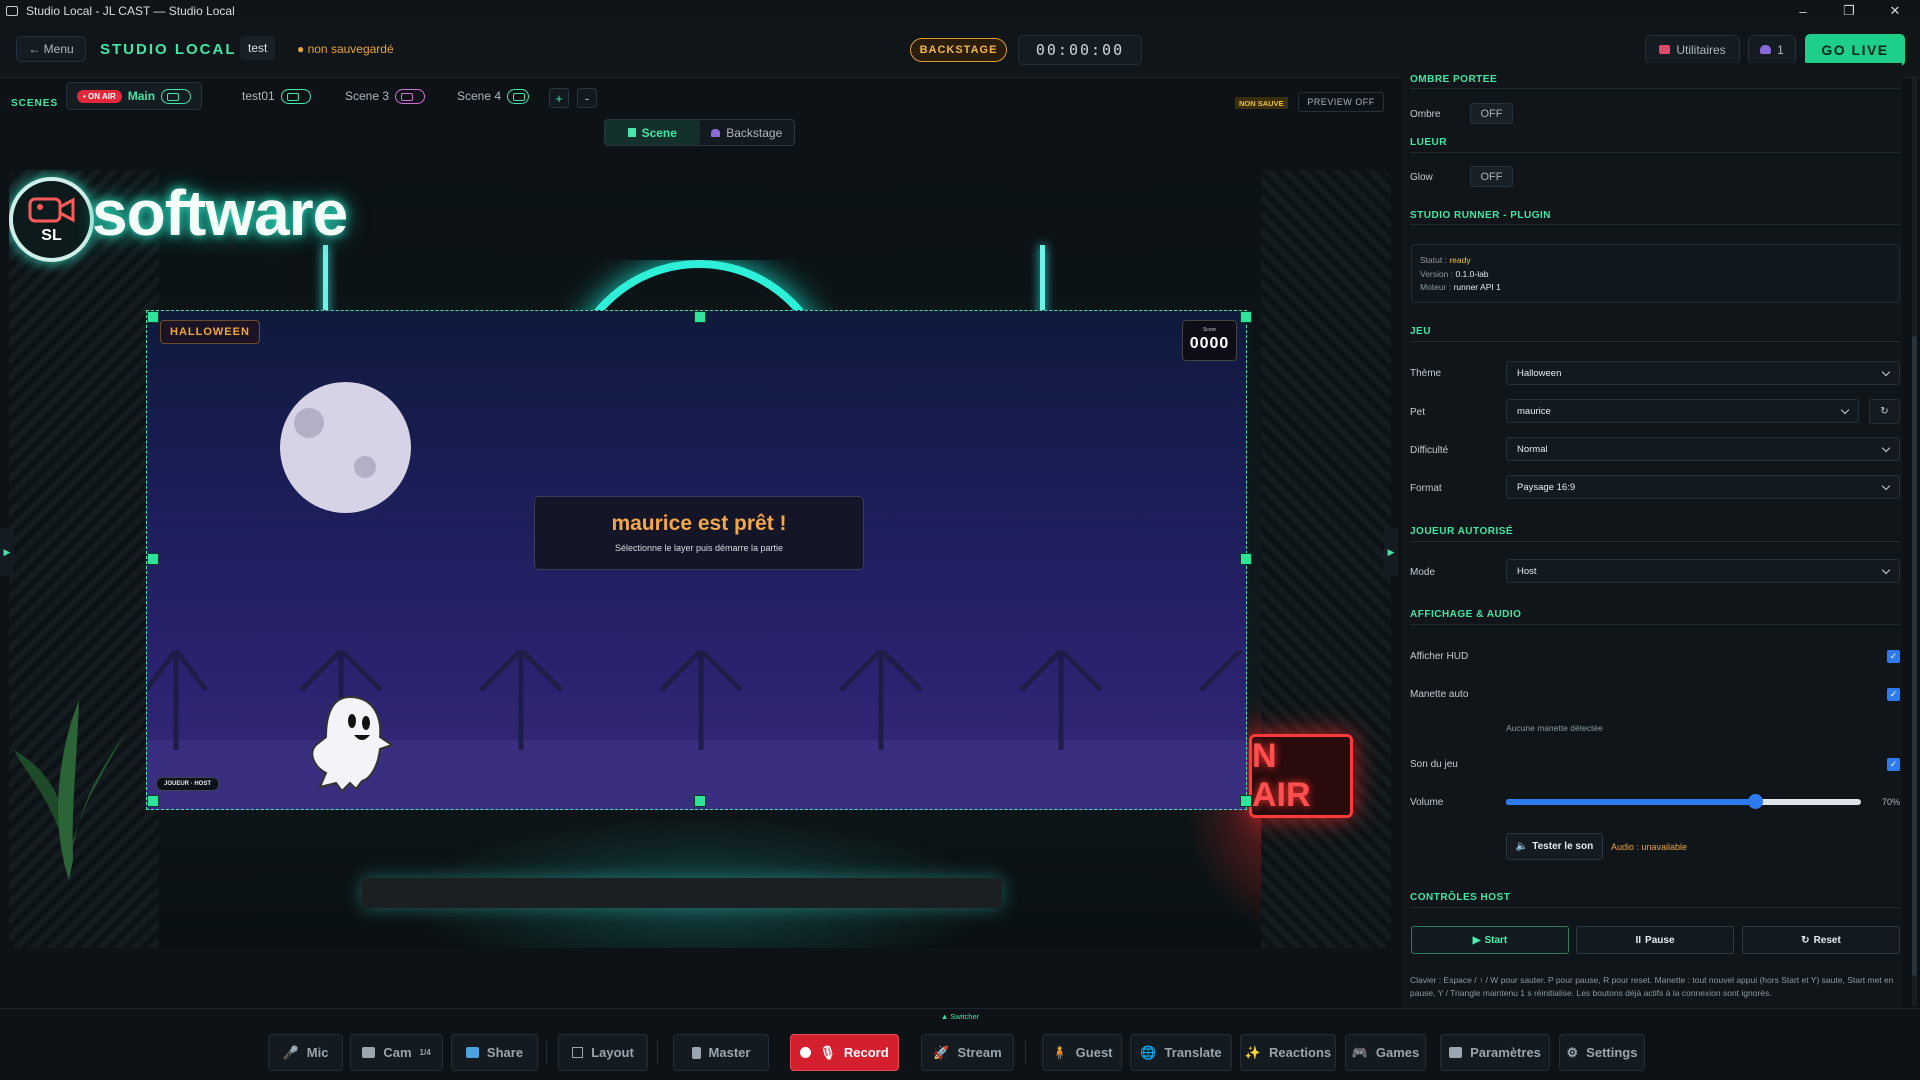  What do you see at coordinates (1891, 802) in the screenshot?
I see `volume-value: 70%` at bounding box center [1891, 802].